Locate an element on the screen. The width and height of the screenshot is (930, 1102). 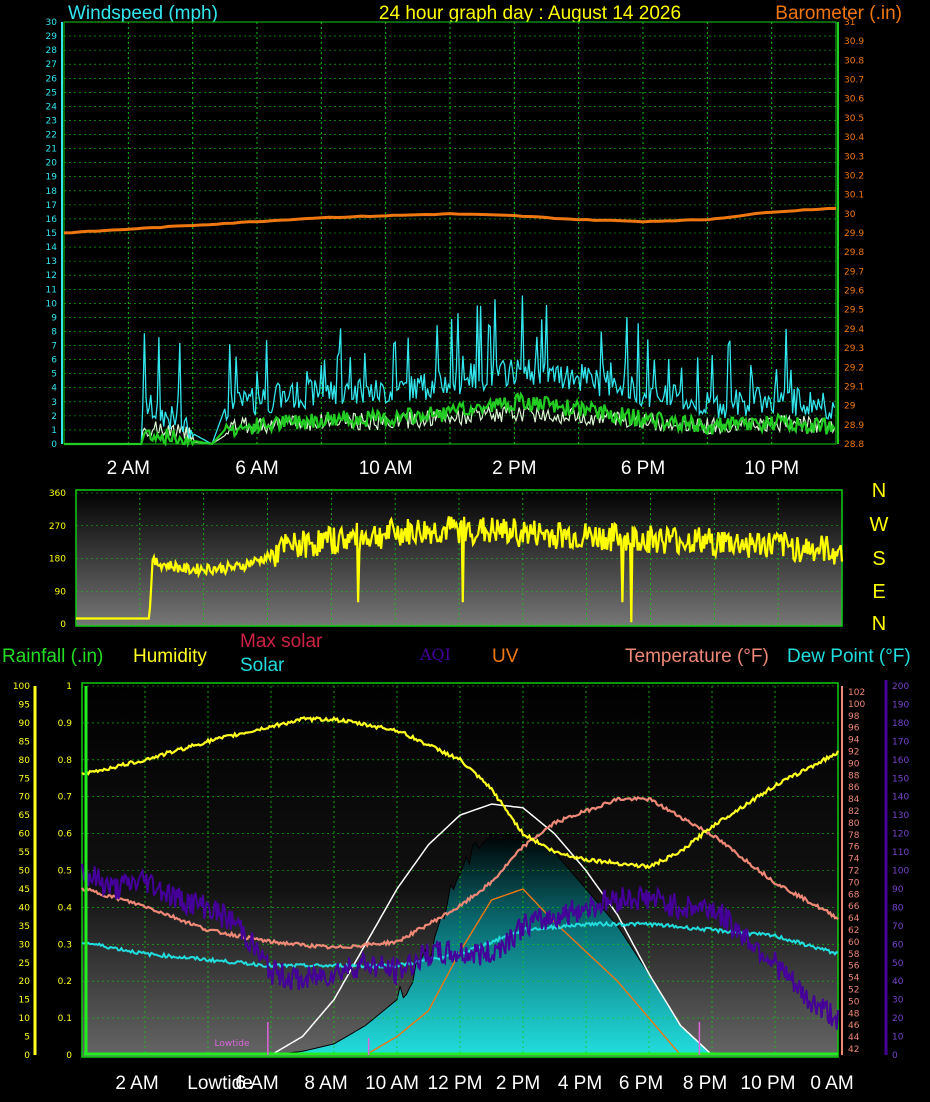
rainfall-tick-label: 0.4 is located at coordinates (65, 908).